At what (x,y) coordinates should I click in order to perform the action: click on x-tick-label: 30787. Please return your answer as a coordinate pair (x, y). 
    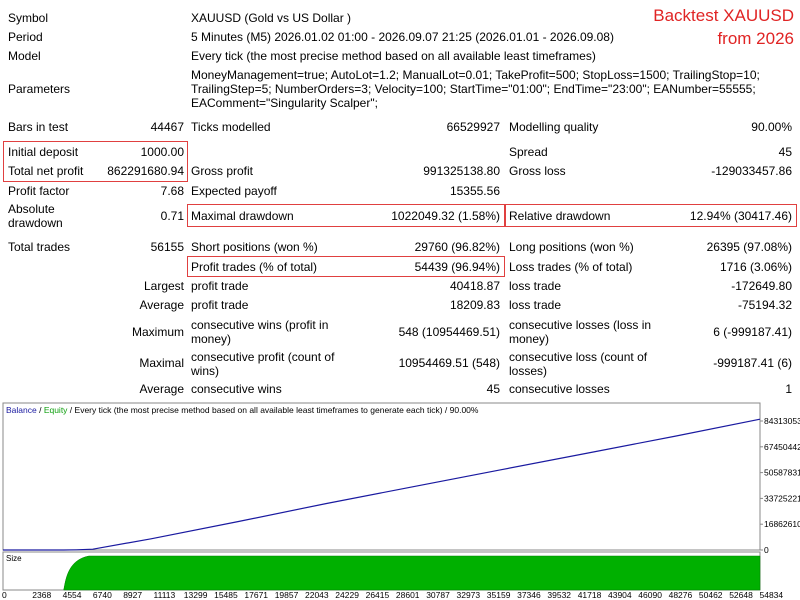
    Looking at the image, I should click on (438, 595).